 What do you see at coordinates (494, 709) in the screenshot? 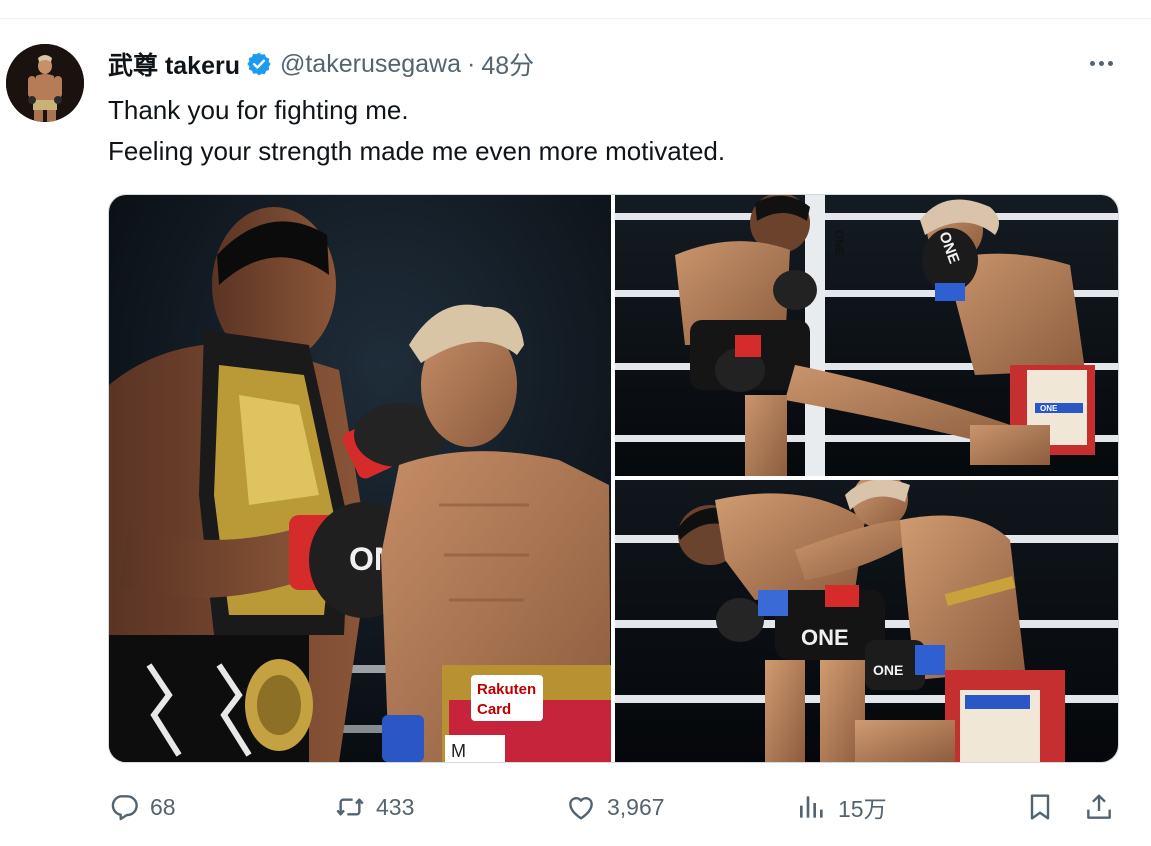
I see `sponsor-card-text: Card` at bounding box center [494, 709].